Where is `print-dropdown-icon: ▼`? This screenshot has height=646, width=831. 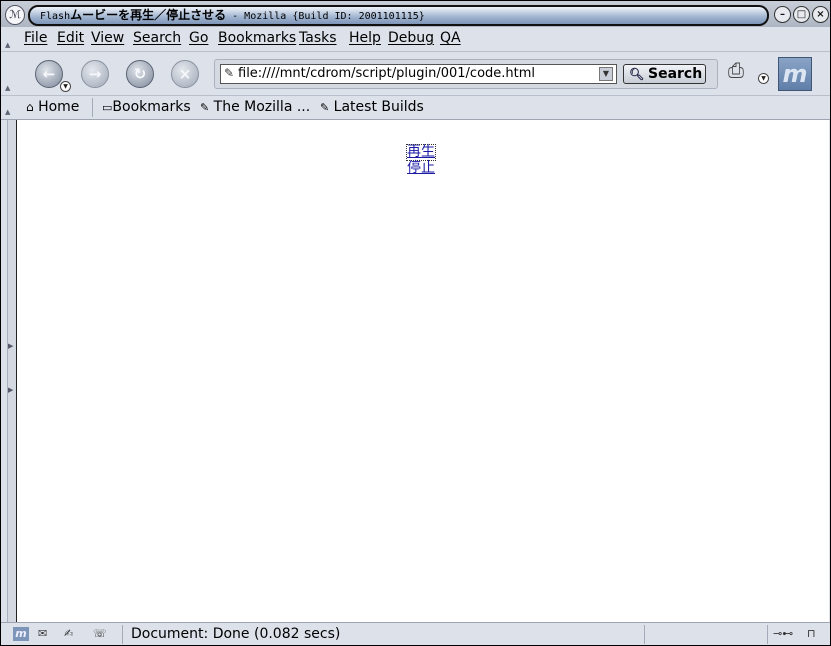
print-dropdown-icon: ▼ is located at coordinates (763, 78).